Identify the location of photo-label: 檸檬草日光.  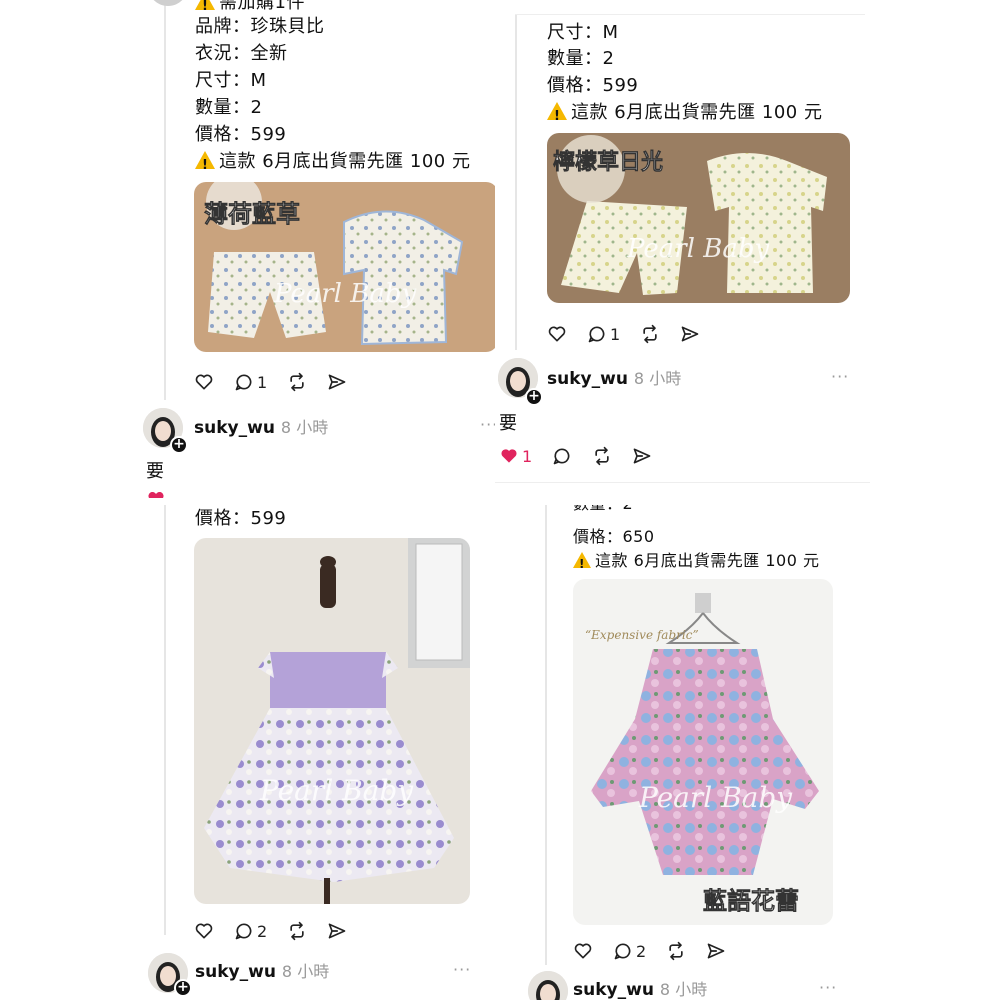
(608, 162).